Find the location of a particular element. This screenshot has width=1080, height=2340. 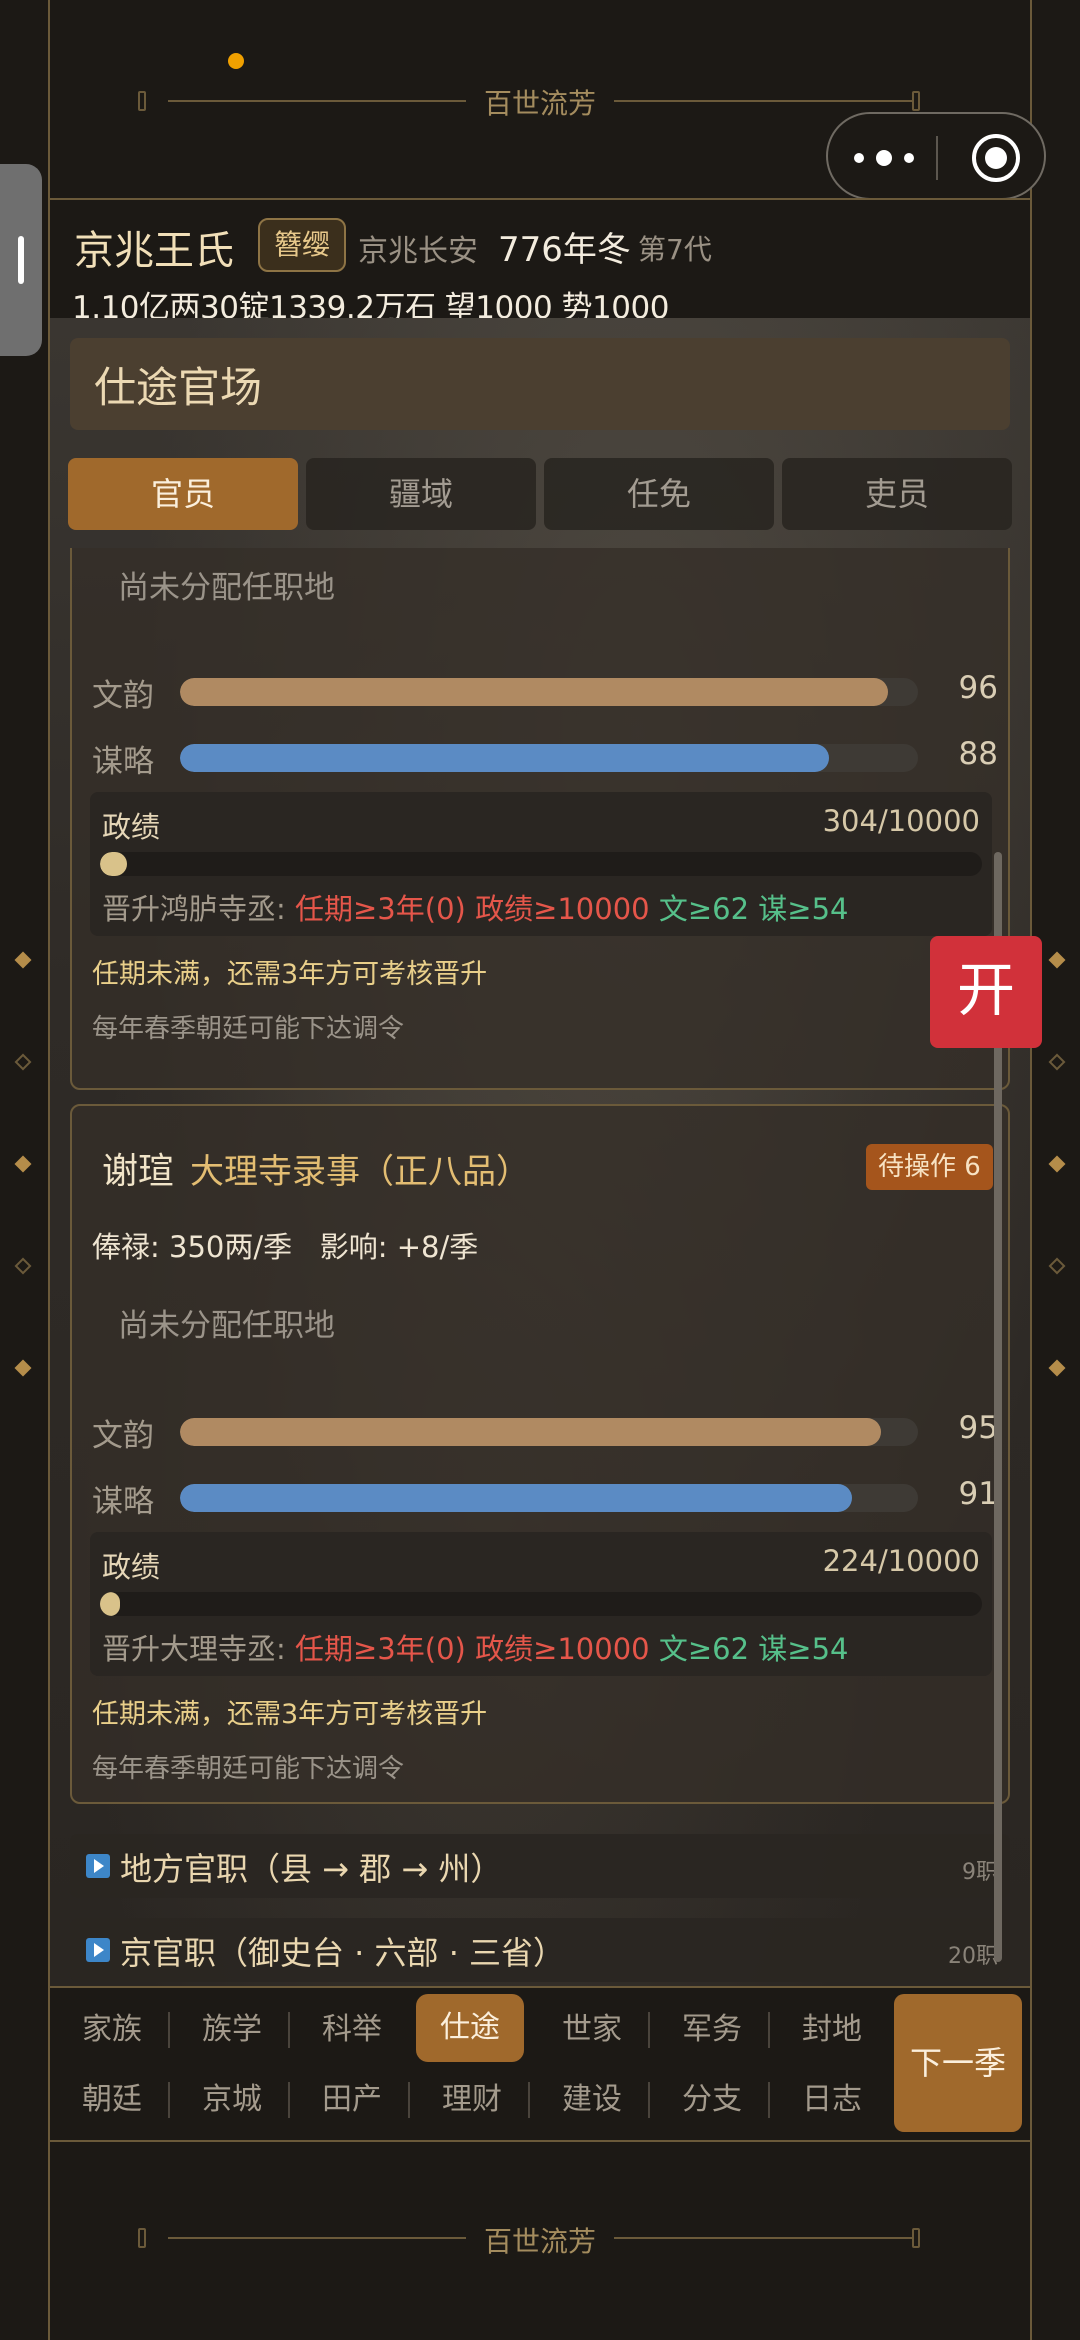

stat-value-mou: 91 is located at coordinates (978, 1494).